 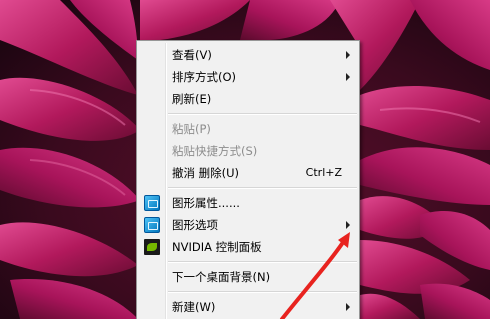 I want to click on menu-item-next-desktop-background: 下一个桌面背景(N), so click(x=248, y=277).